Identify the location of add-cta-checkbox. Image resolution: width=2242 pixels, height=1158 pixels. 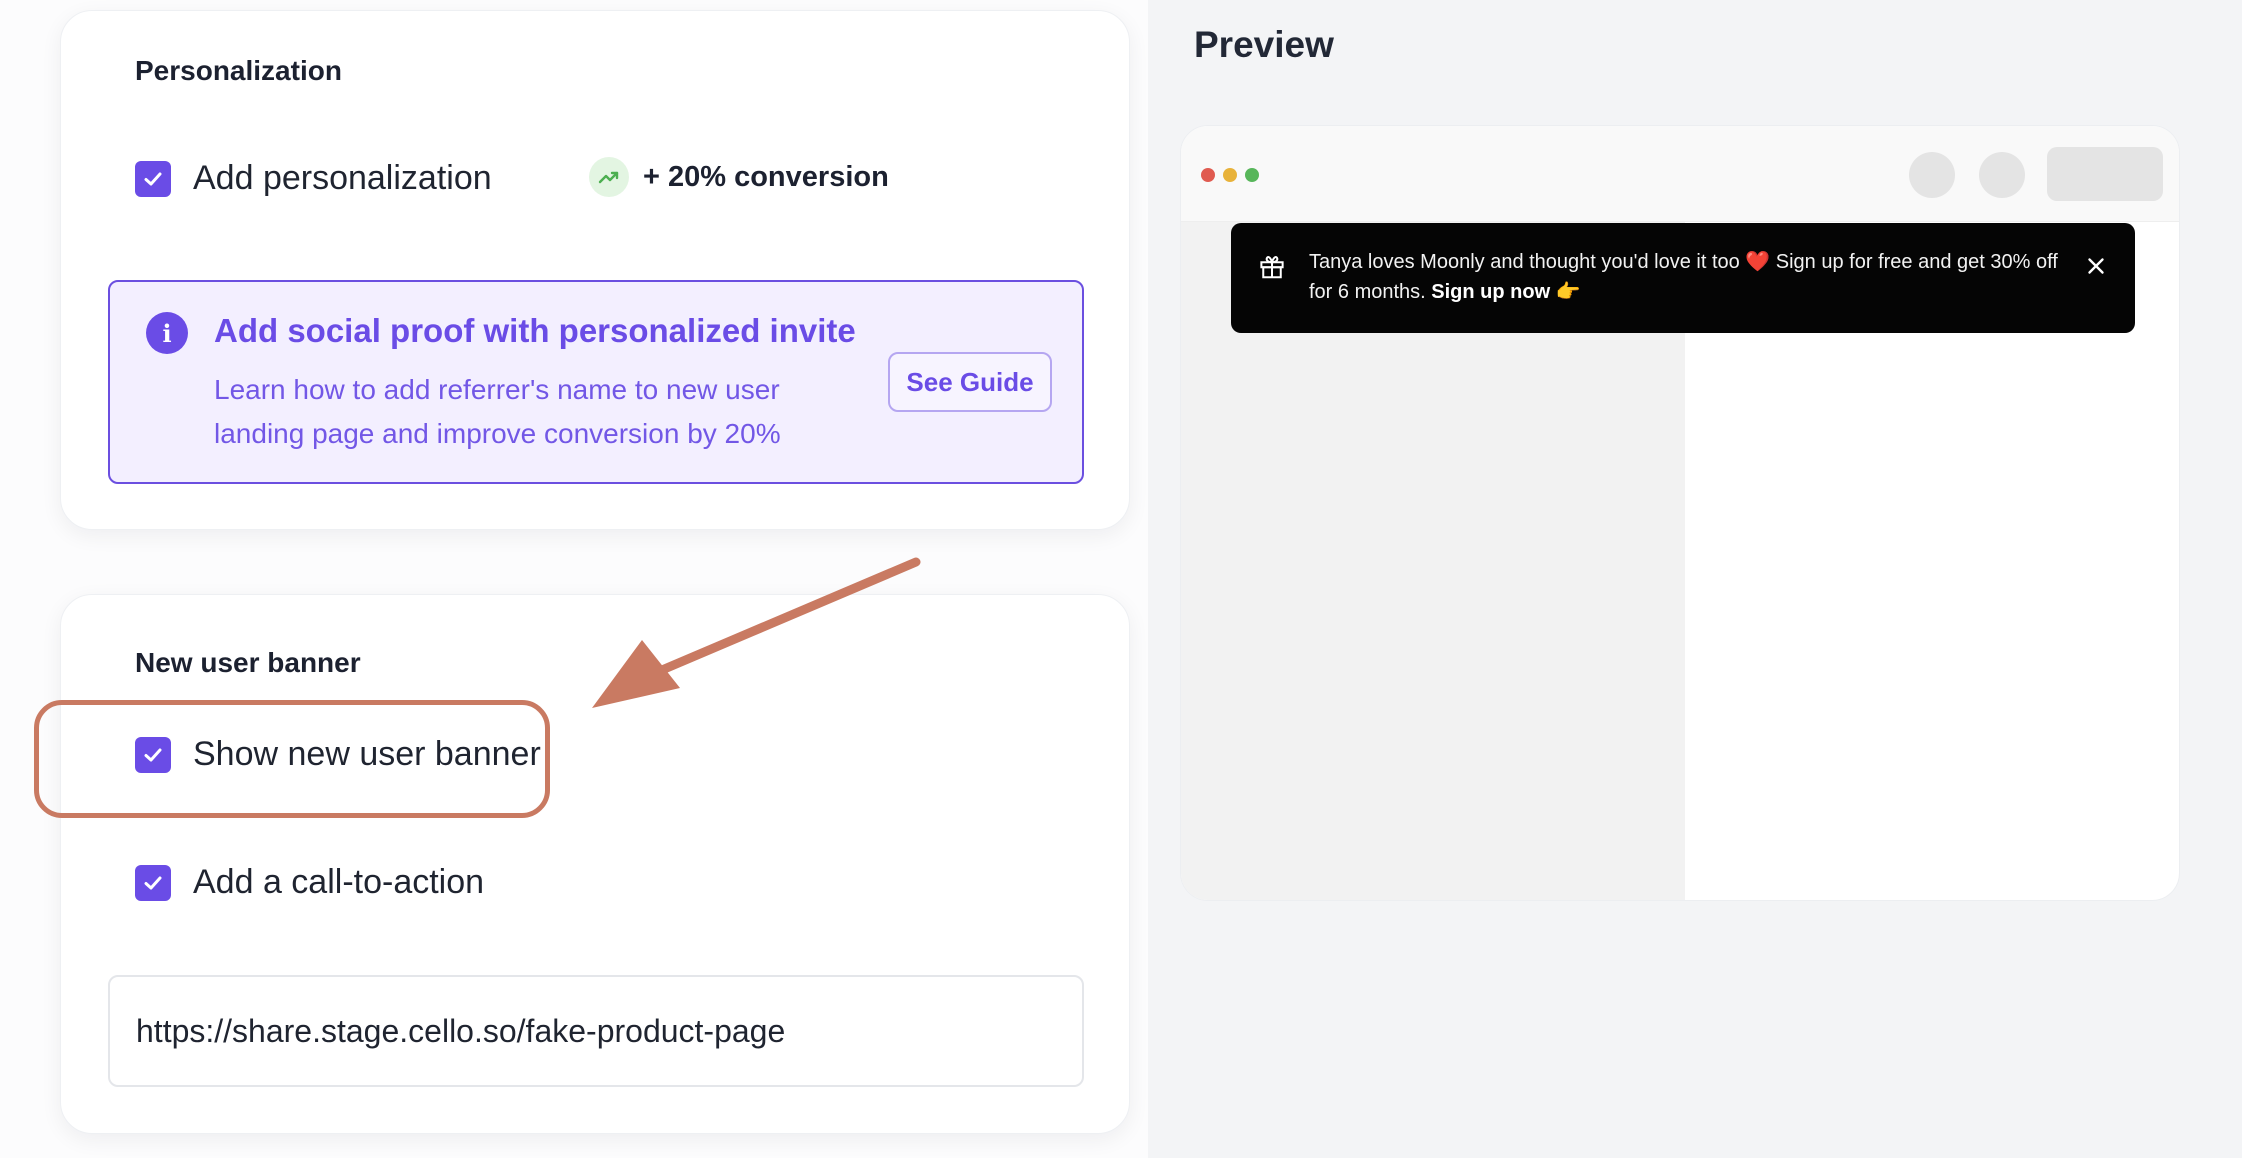
(153, 882).